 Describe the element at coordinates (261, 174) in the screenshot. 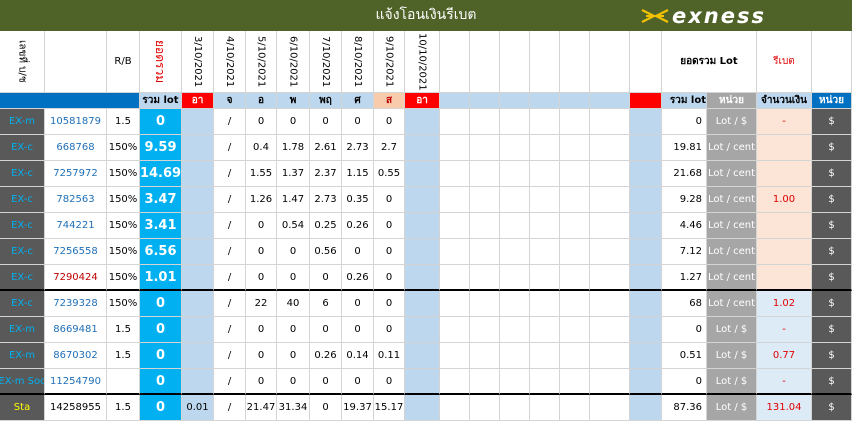

I see `row-day-value: 1.55` at that location.